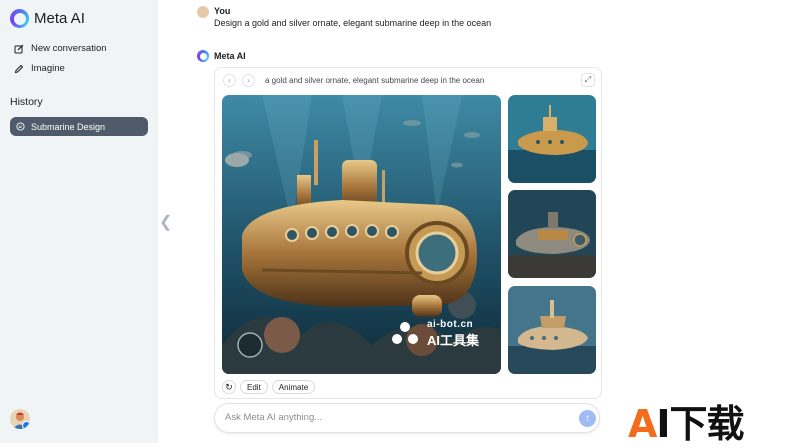  I want to click on image-watermark: ai-bot.cn AI工具集, so click(453, 334).